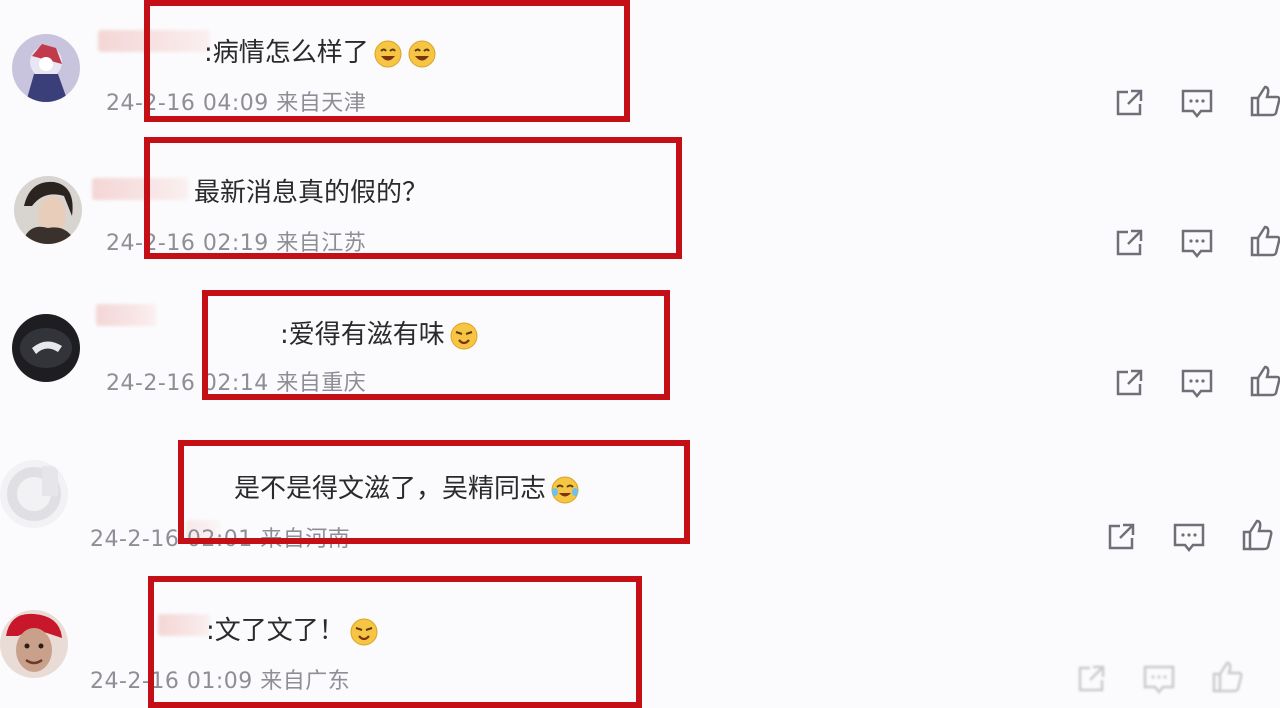  I want to click on comment-location: 来自广东, so click(305, 681).